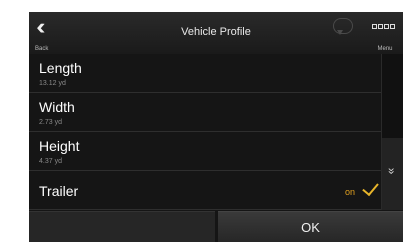 The height and width of the screenshot is (242, 403). What do you see at coordinates (205, 73) in the screenshot?
I see `list-item-length: Length 13.12 yd` at bounding box center [205, 73].